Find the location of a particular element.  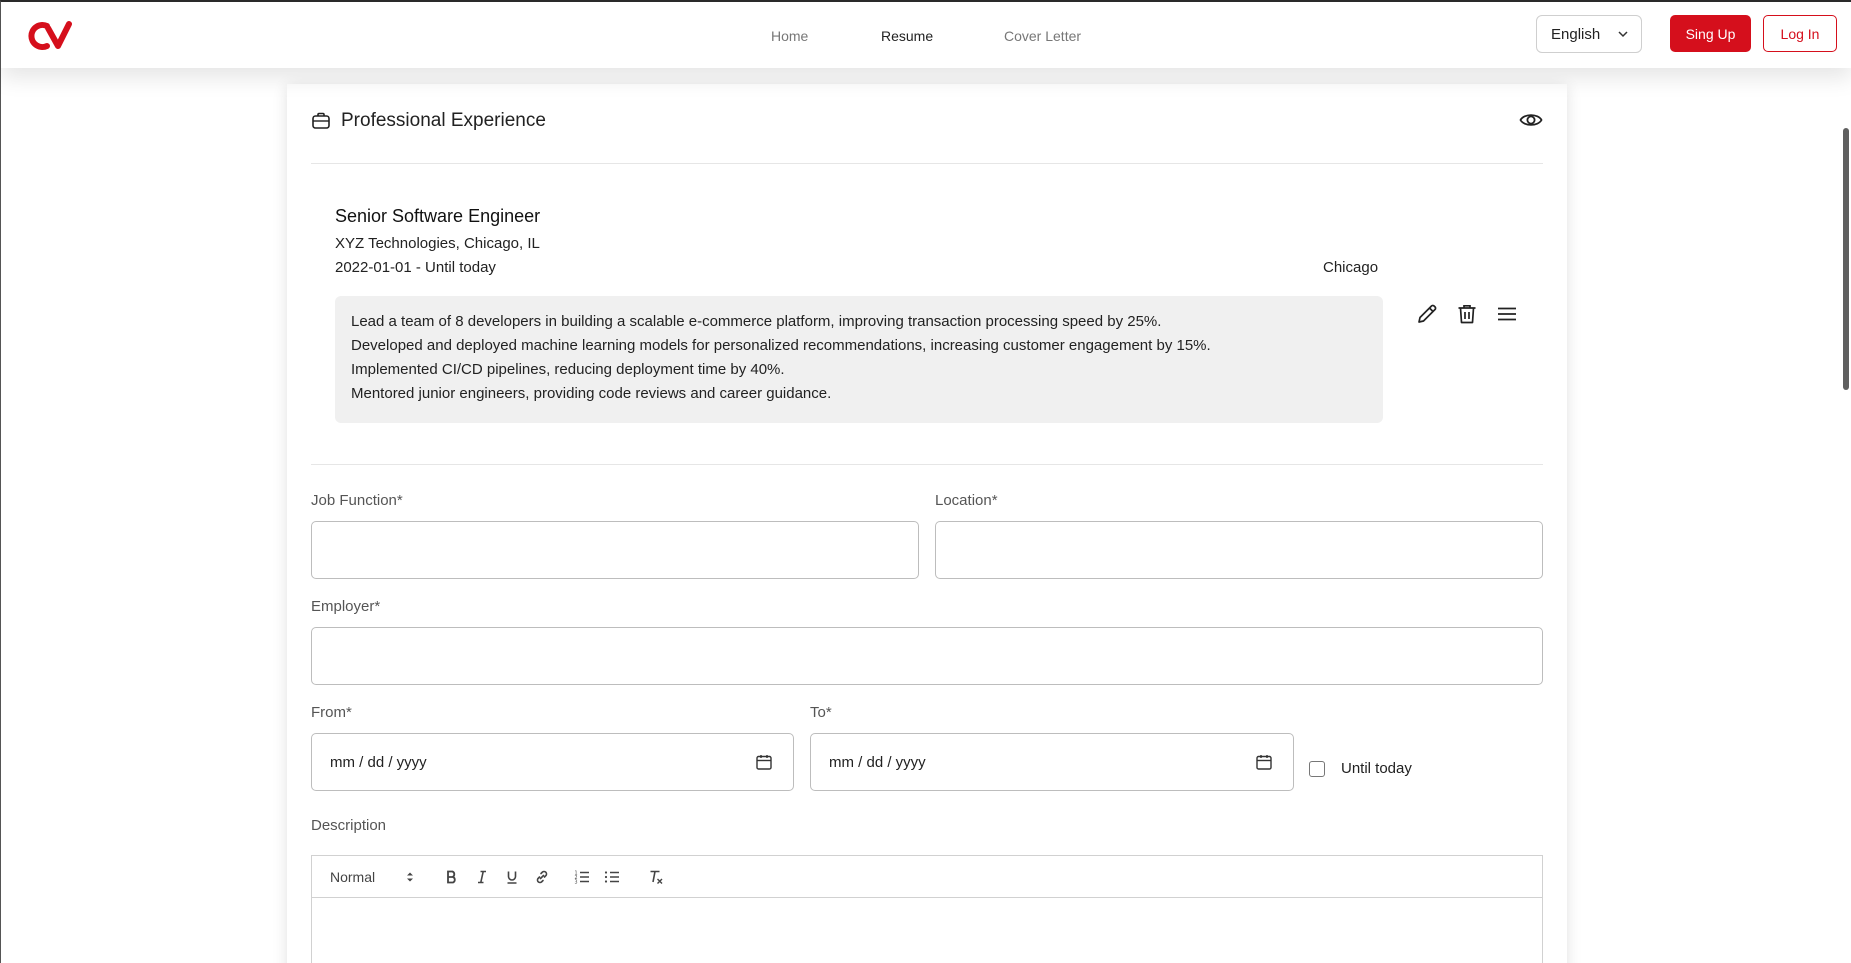

bold-icon is located at coordinates (452, 877).